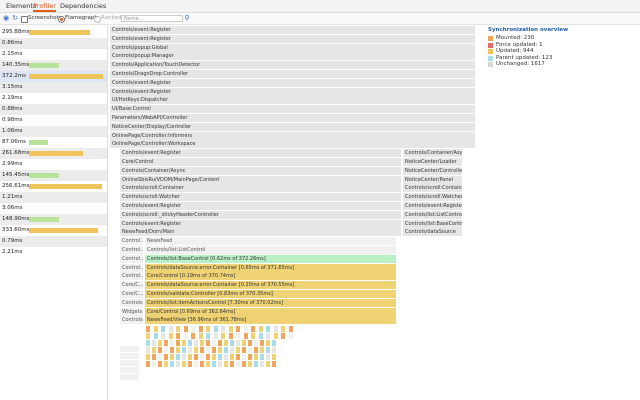 This screenshot has height=400, width=640. What do you see at coordinates (261, 179) in the screenshot?
I see `flame-node: OnlineSbisRu/VDOM/MainPage/Content` at bounding box center [261, 179].